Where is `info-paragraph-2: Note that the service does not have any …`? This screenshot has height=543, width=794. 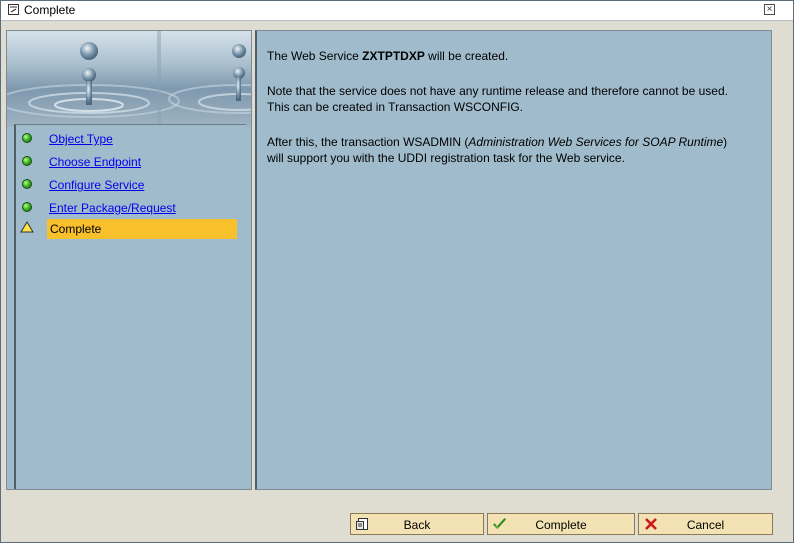 info-paragraph-2: Note that the service does not have any … is located at coordinates (497, 99).